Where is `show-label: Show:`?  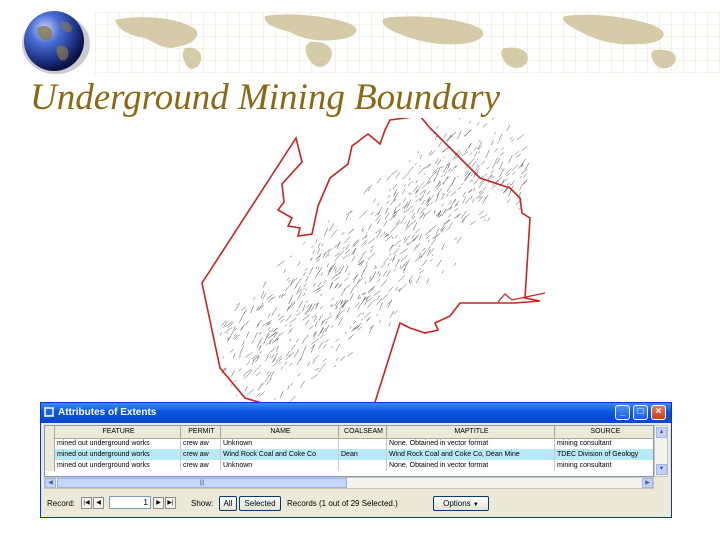 show-label: Show: is located at coordinates (202, 503).